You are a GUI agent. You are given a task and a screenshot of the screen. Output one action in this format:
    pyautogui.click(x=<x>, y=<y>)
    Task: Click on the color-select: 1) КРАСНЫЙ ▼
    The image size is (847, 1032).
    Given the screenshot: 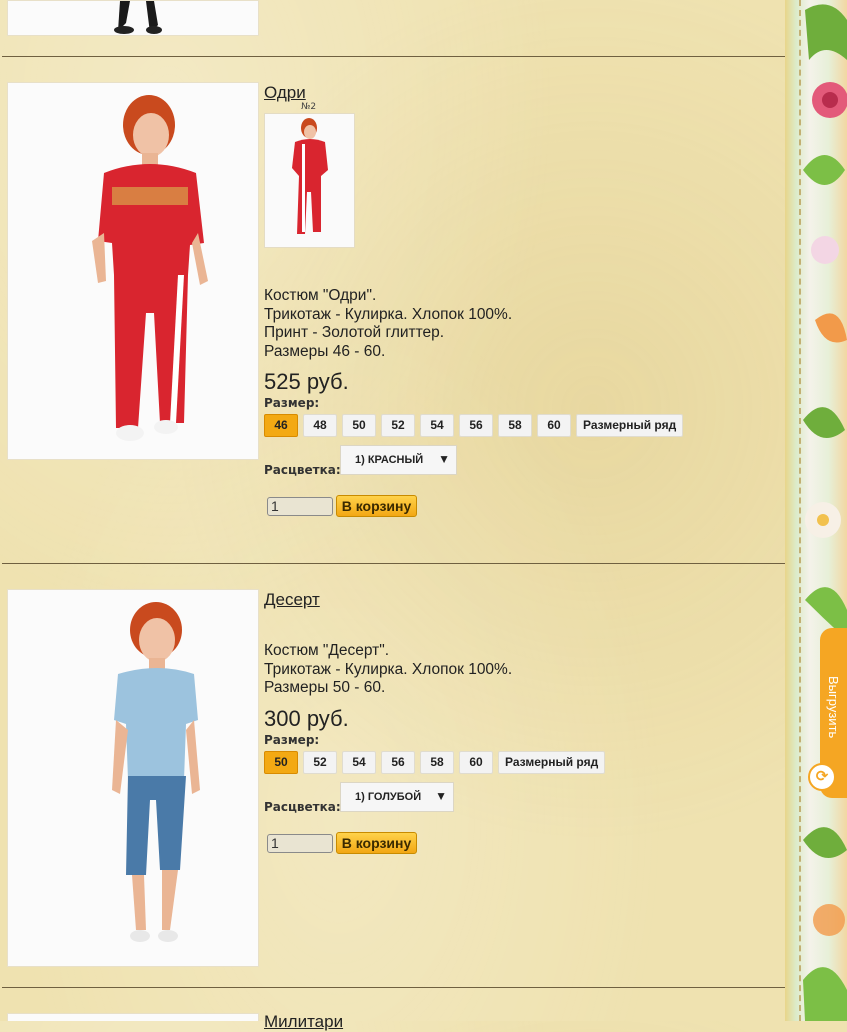 What is the action you would take?
    pyautogui.click(x=398, y=460)
    